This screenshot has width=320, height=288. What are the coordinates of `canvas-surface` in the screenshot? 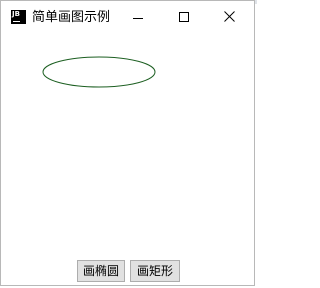 It's located at (99, 72).